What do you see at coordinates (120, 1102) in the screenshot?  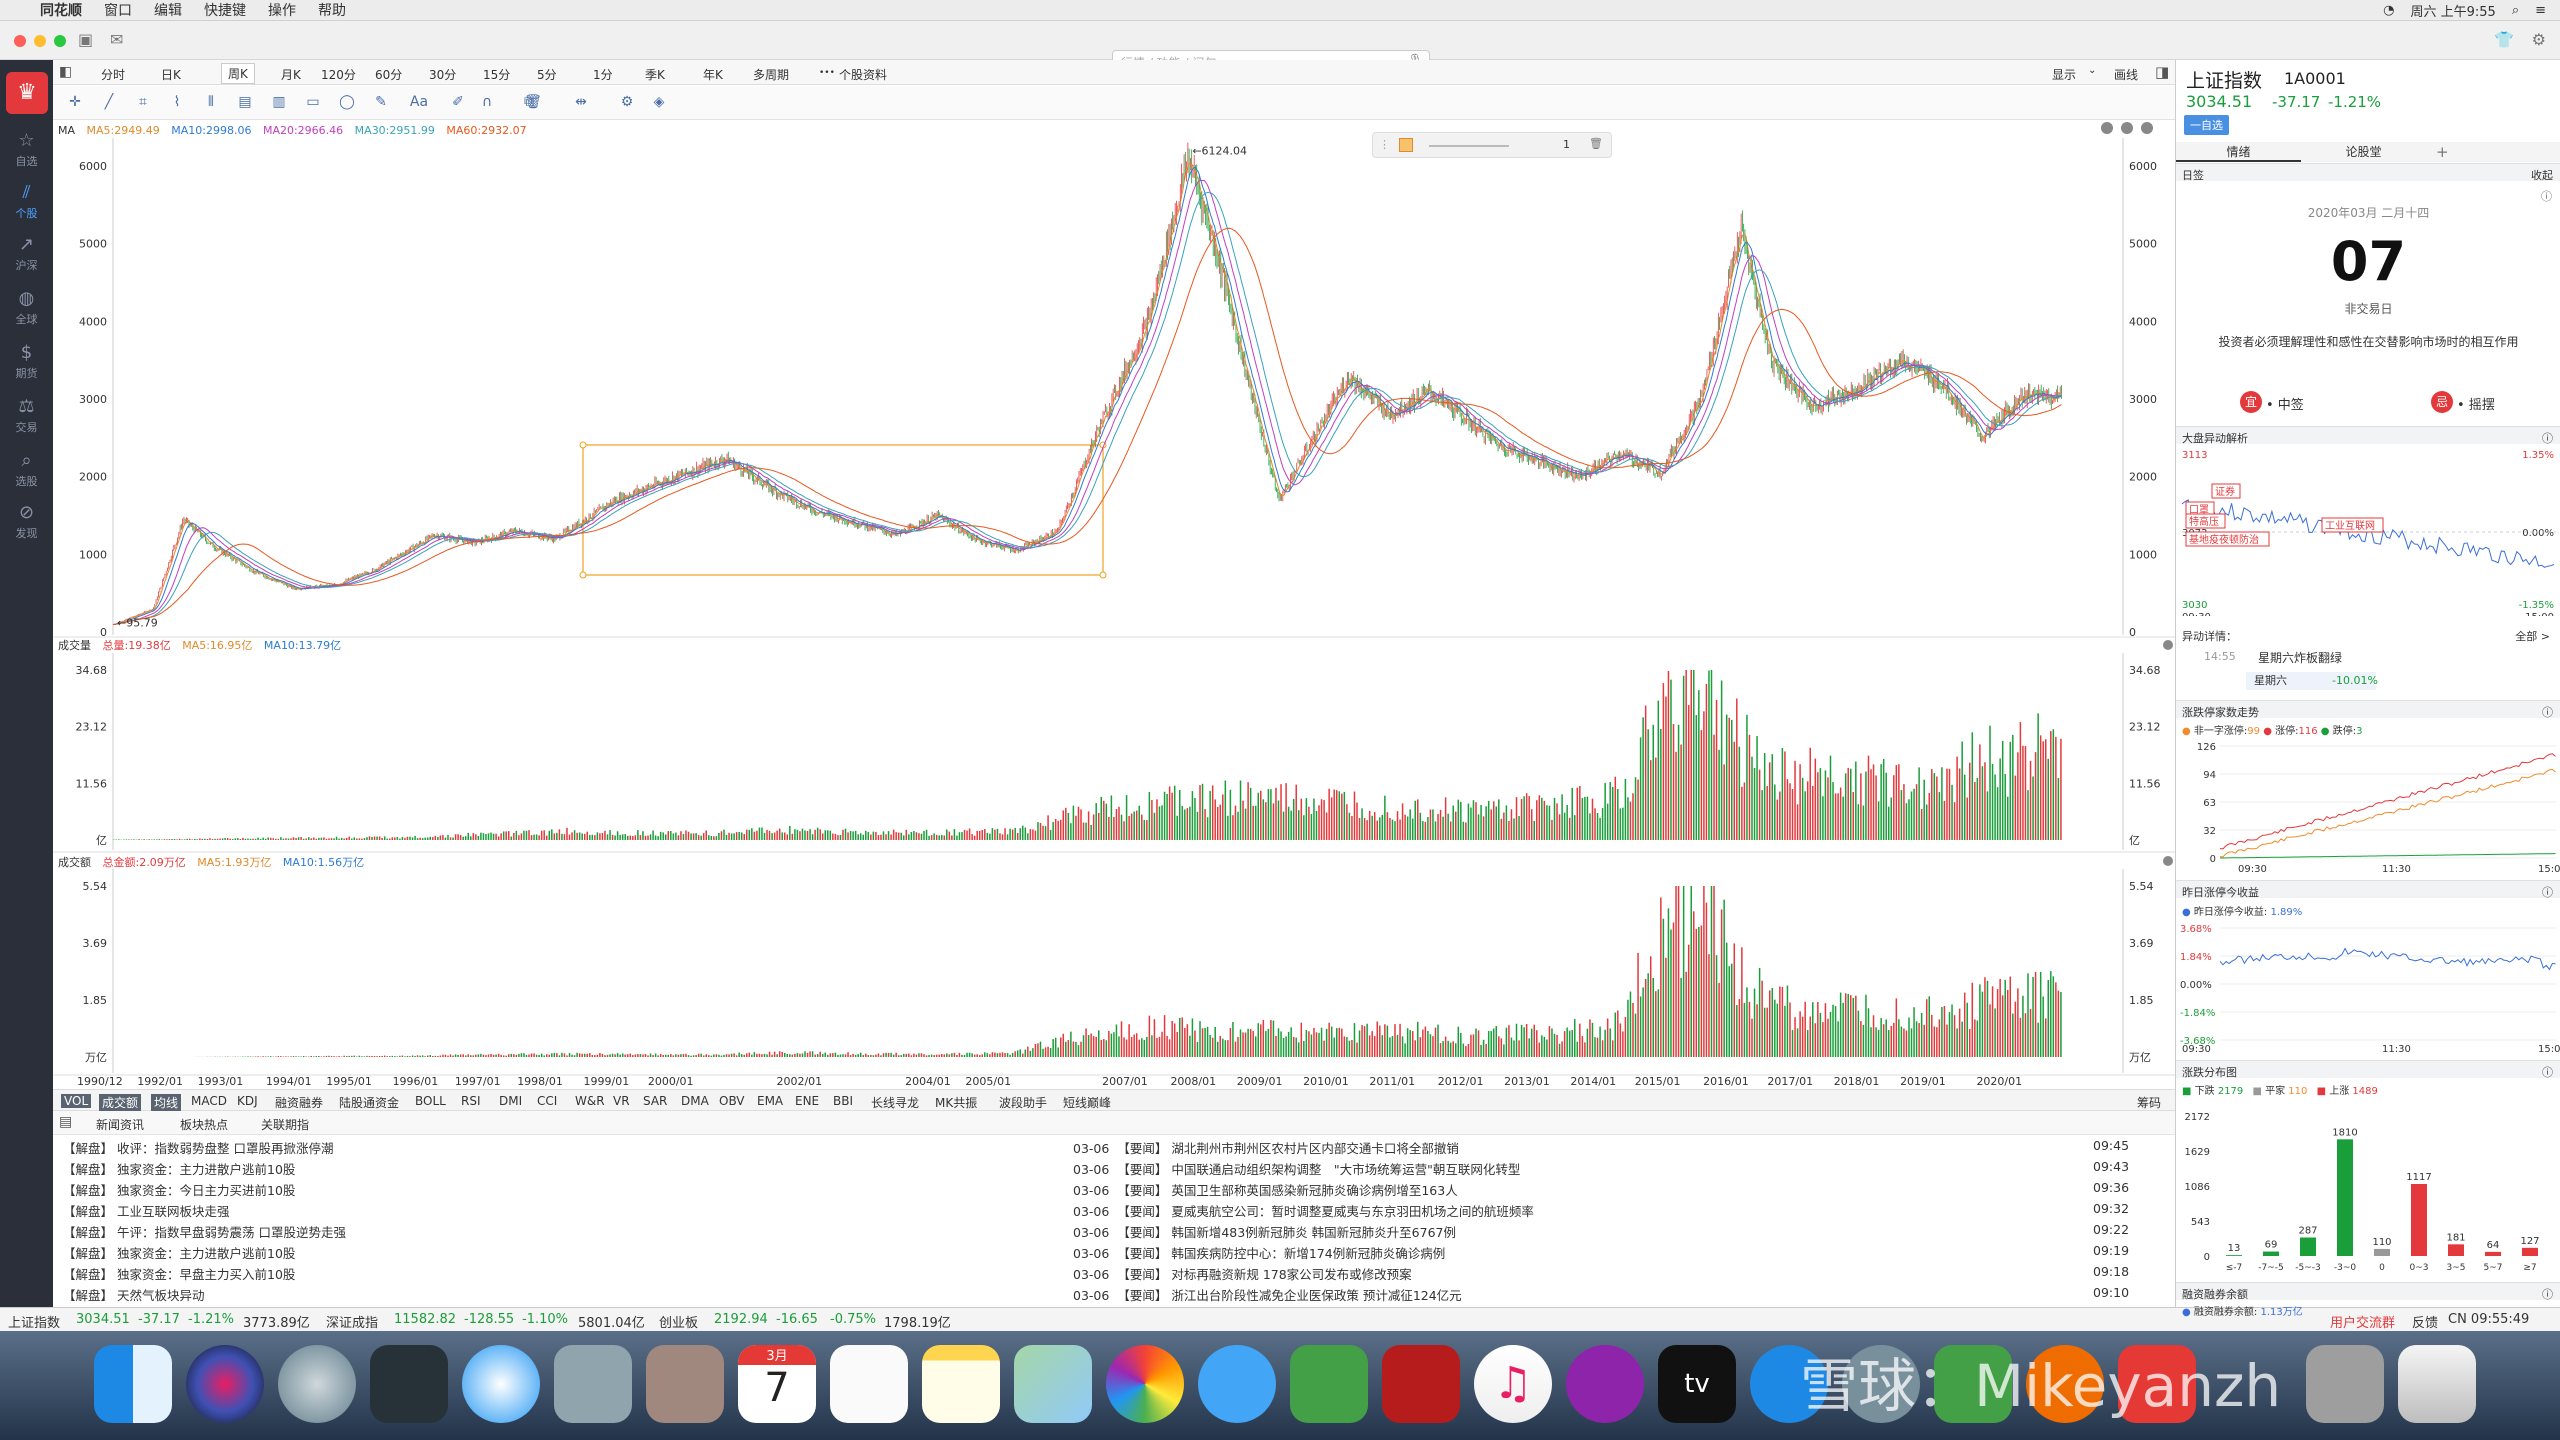 I see `indicator-tab: 成交额` at bounding box center [120, 1102].